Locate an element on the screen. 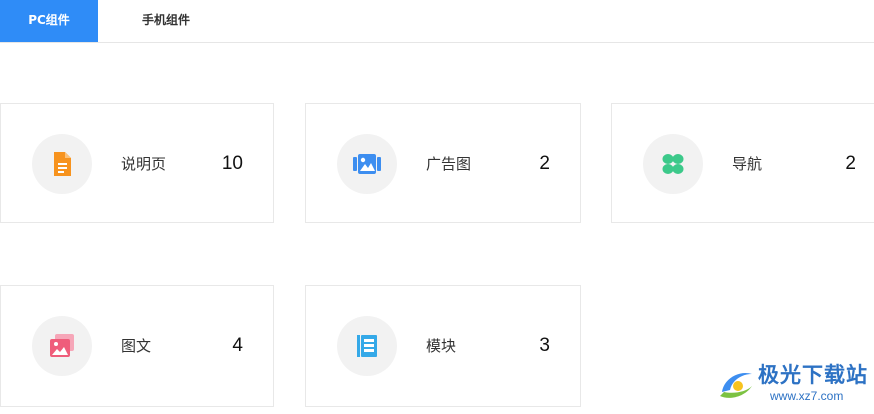 The width and height of the screenshot is (874, 414). component-card-description-page: 说明页 10 is located at coordinates (137, 163).